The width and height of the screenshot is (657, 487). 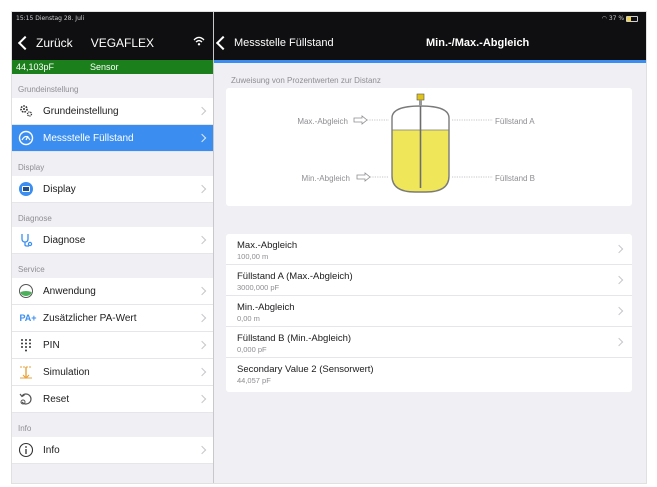 I want to click on back-button: Zurück, so click(x=44, y=43).